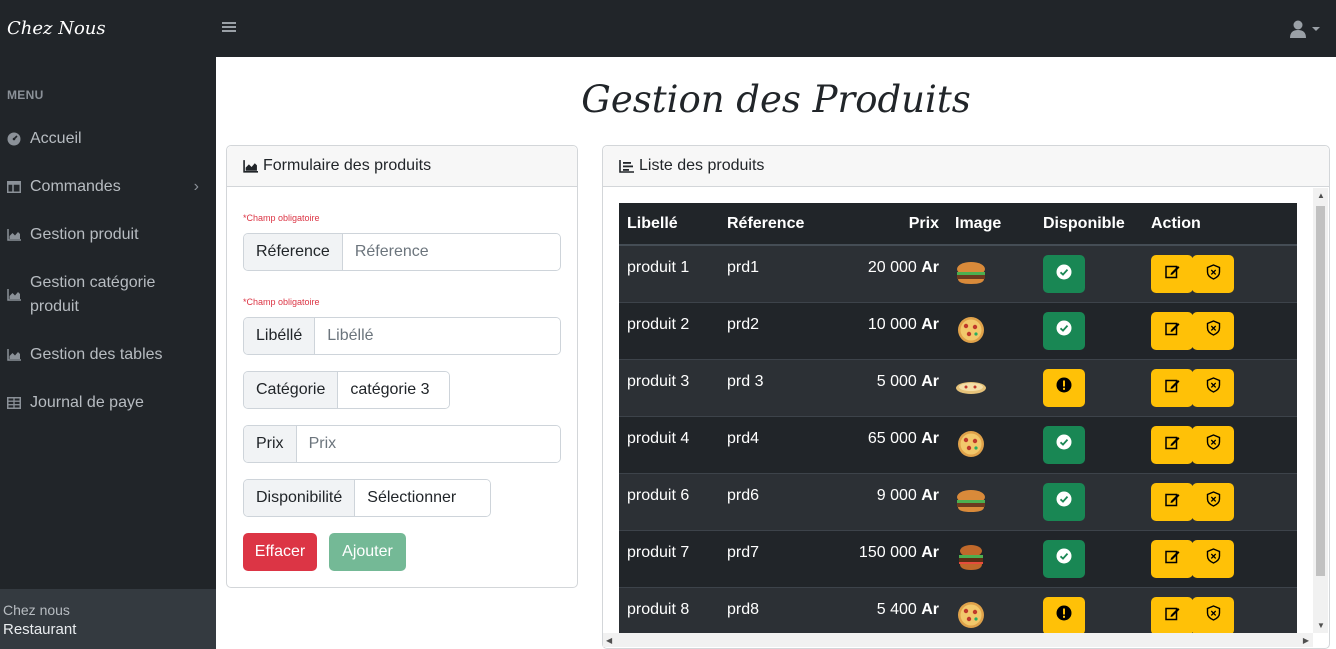  Describe the element at coordinates (280, 552) in the screenshot. I see `clear-button: Effacer` at that location.